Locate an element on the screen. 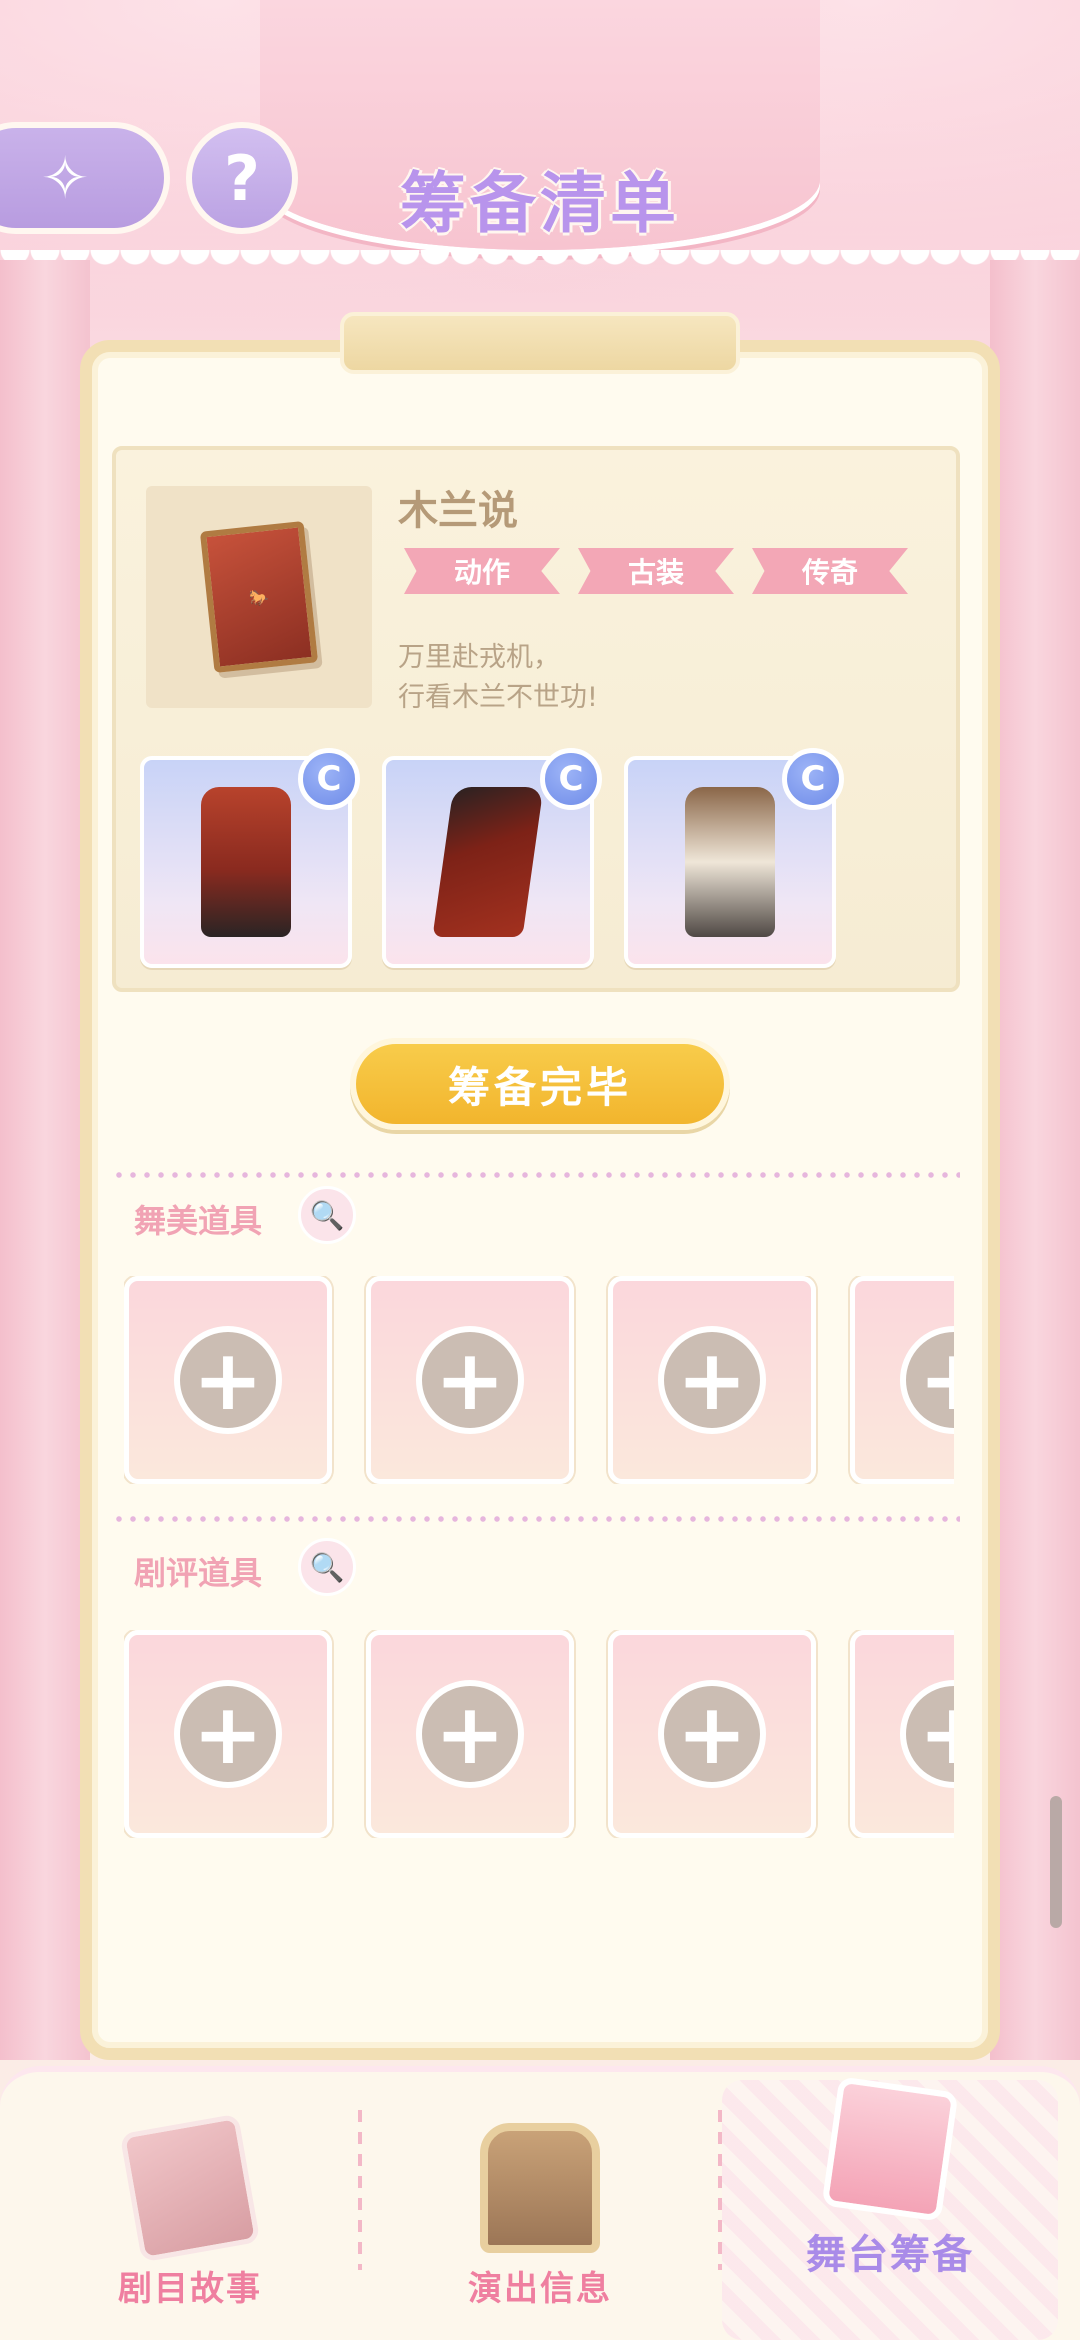 The height and width of the screenshot is (2340, 1080). section-label-review-props: 剧评道具 is located at coordinates (198, 1573).